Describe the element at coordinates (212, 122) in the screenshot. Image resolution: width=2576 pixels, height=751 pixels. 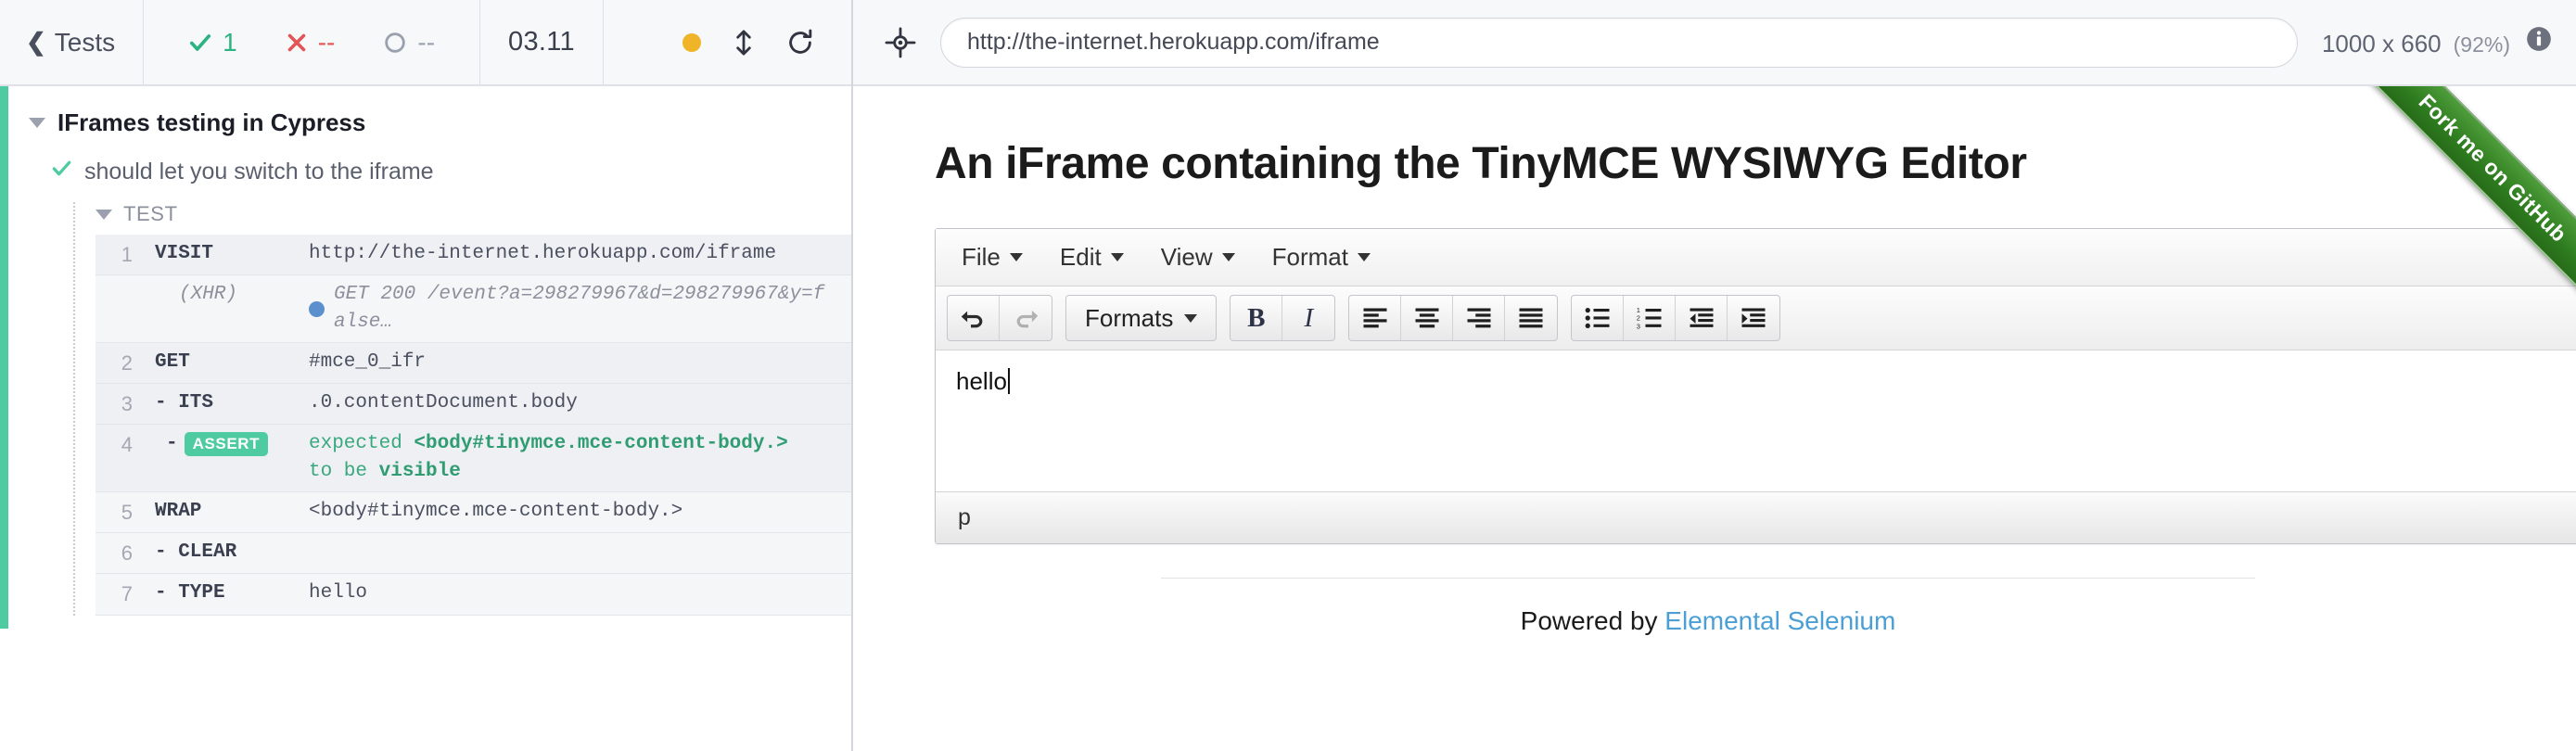
I see `suite-title-label: IFrames testing in Cypress` at that location.